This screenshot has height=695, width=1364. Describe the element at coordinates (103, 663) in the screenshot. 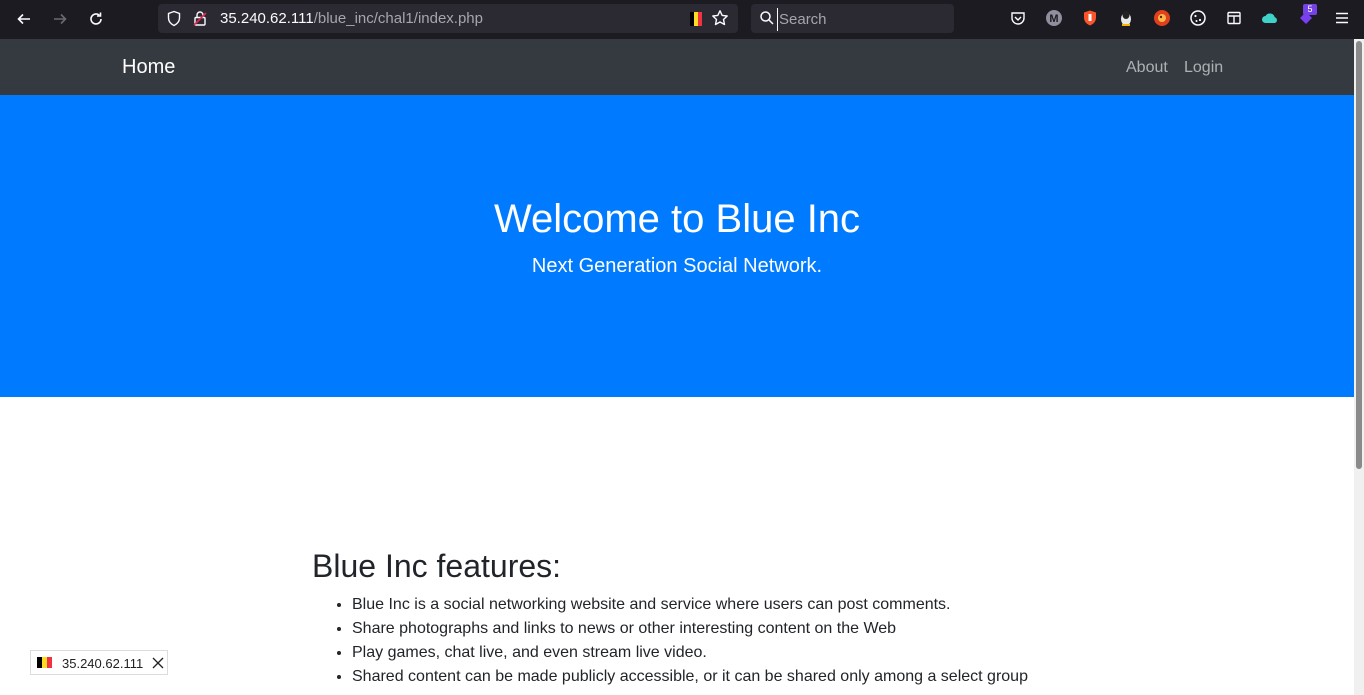

I see `status-ip-text: 35.240.62.111` at that location.